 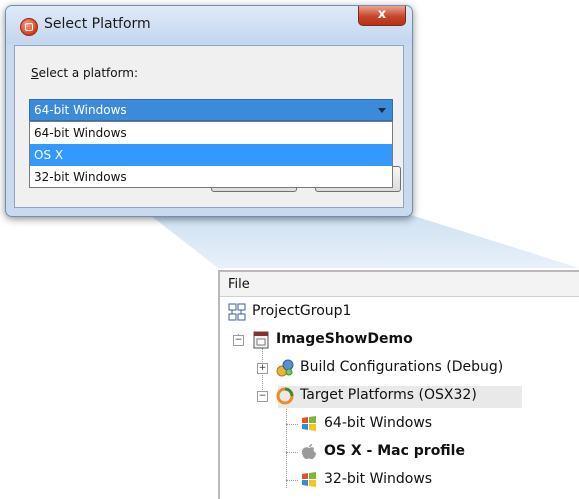 I want to click on build-configurations-label: Build Configurations (Debug), so click(x=402, y=367).